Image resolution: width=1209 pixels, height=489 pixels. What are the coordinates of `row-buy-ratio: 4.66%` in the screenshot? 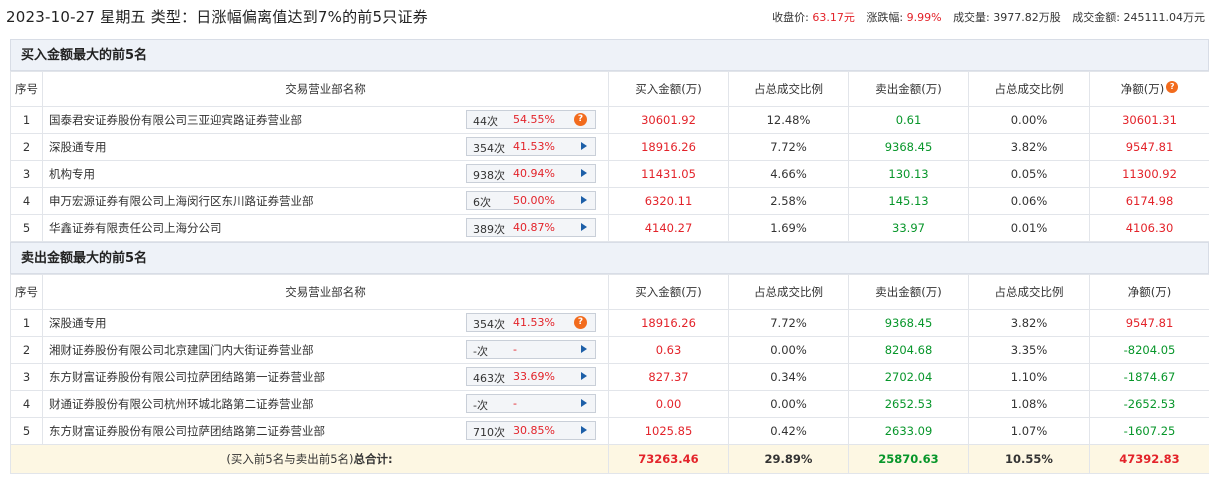 It's located at (788, 174).